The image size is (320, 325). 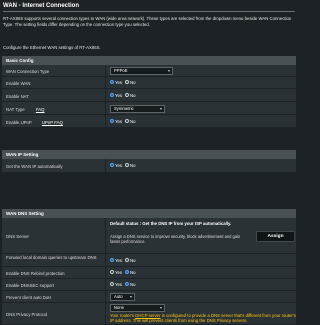 I want to click on row-enable-upnp: Enable UPnP UPnP FAQ Yes No, so click(x=149, y=121).